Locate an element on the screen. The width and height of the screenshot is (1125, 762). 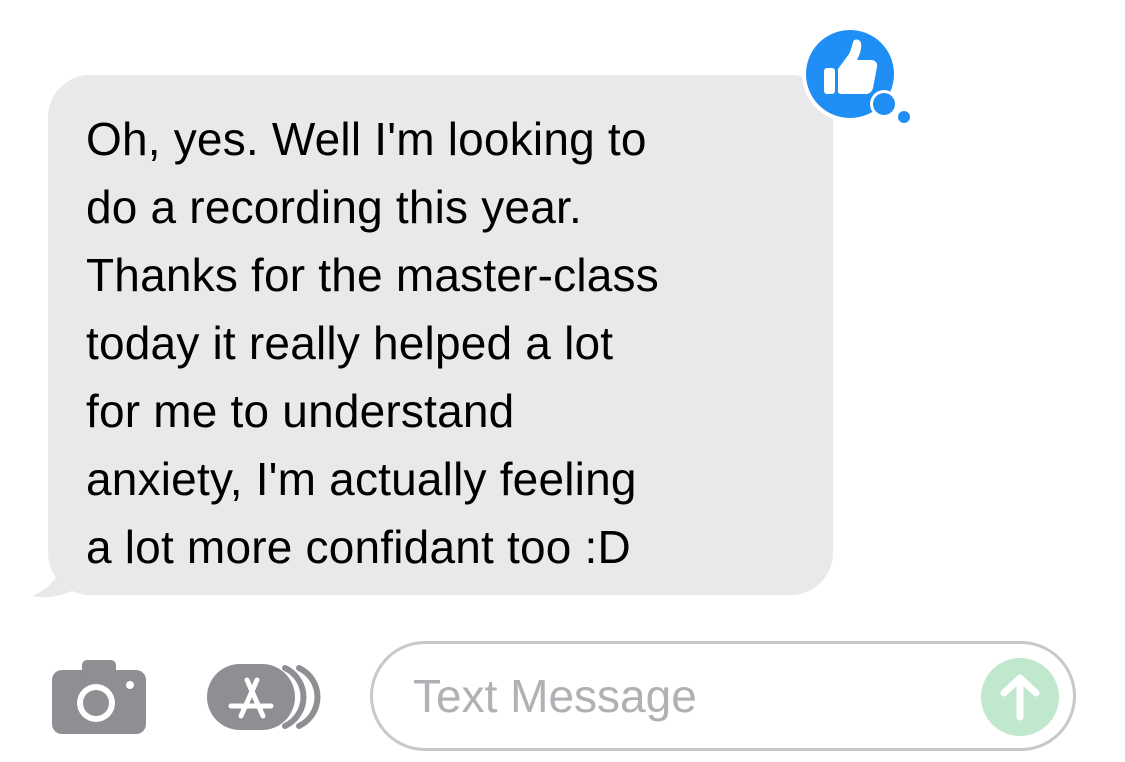
message-line: a lot more confidant too :D is located at coordinates (358, 547).